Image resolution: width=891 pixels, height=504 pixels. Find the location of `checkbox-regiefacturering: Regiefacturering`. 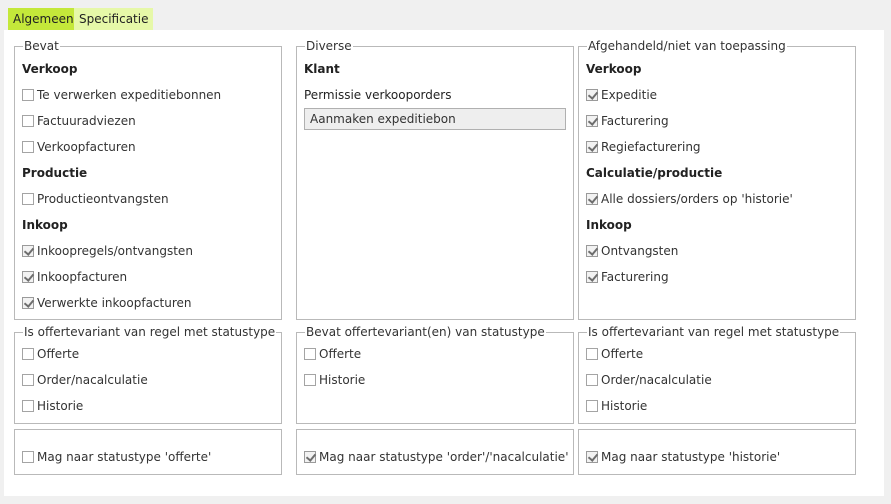

checkbox-regiefacturering: Regiefacturering is located at coordinates (643, 147).